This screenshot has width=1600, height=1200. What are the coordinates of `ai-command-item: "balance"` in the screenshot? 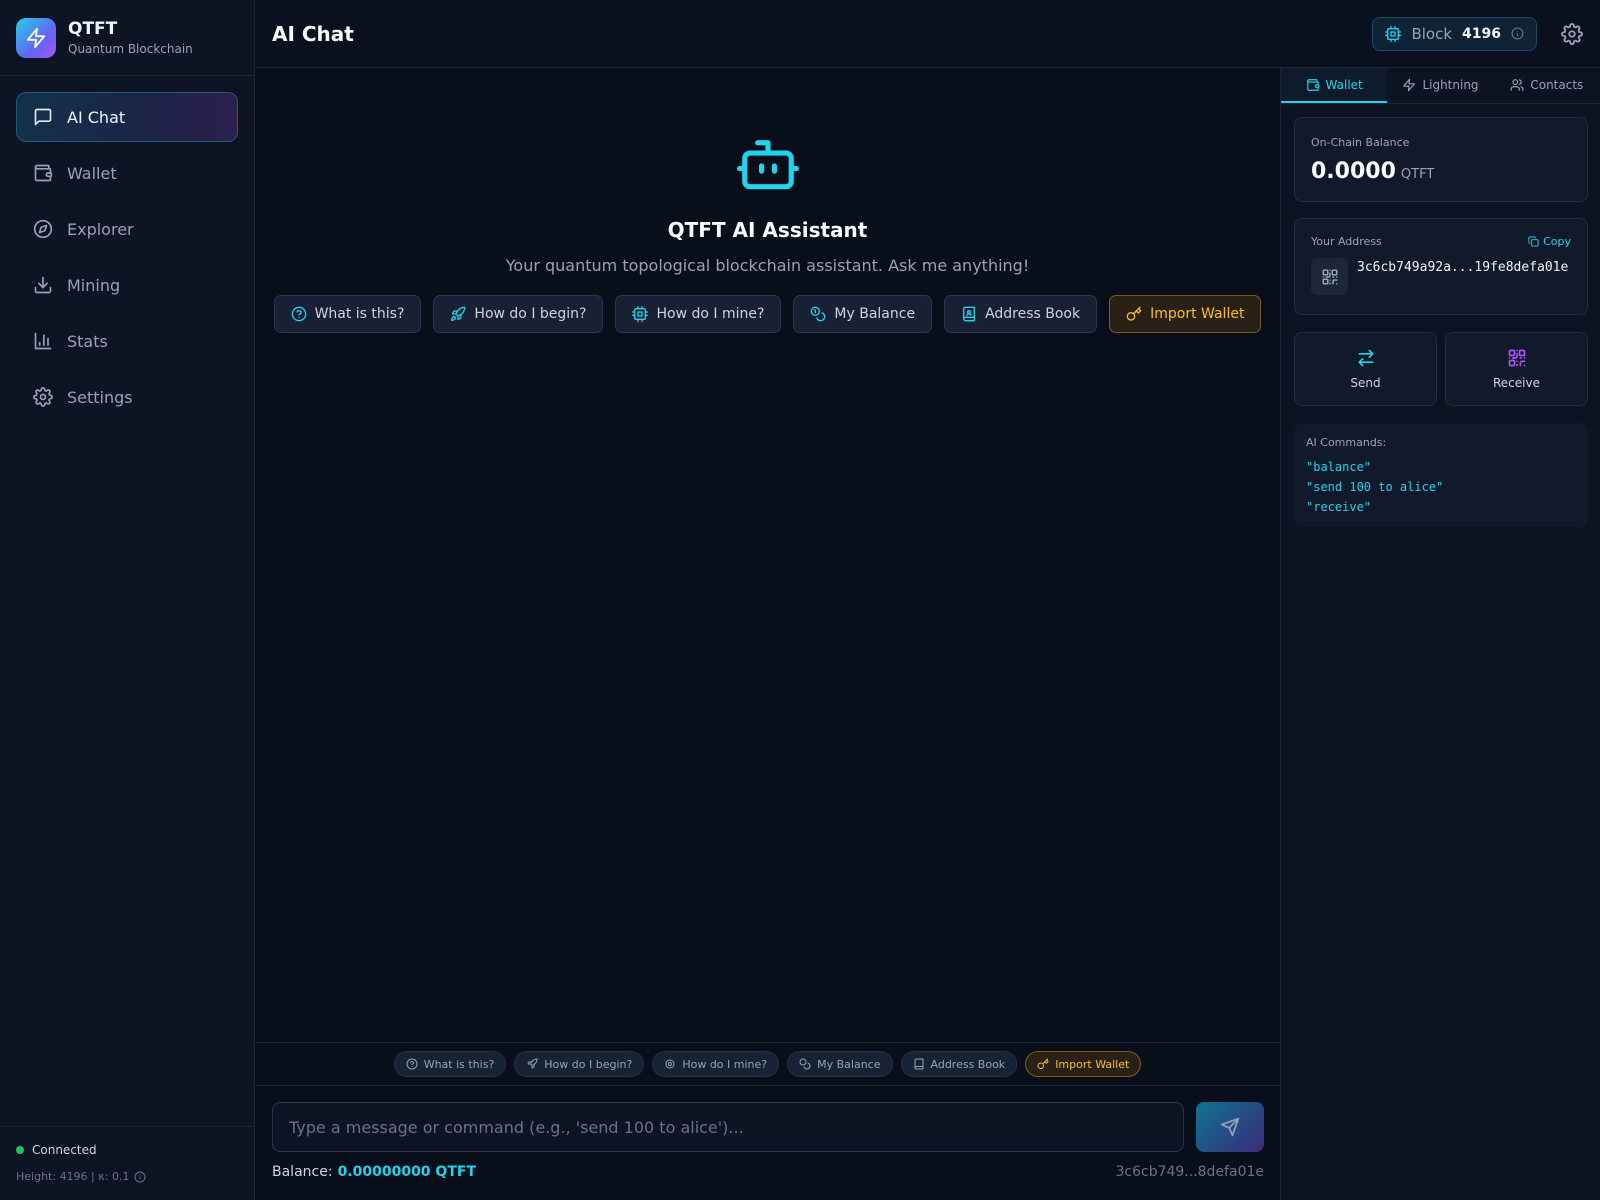 It's located at (1339, 467).